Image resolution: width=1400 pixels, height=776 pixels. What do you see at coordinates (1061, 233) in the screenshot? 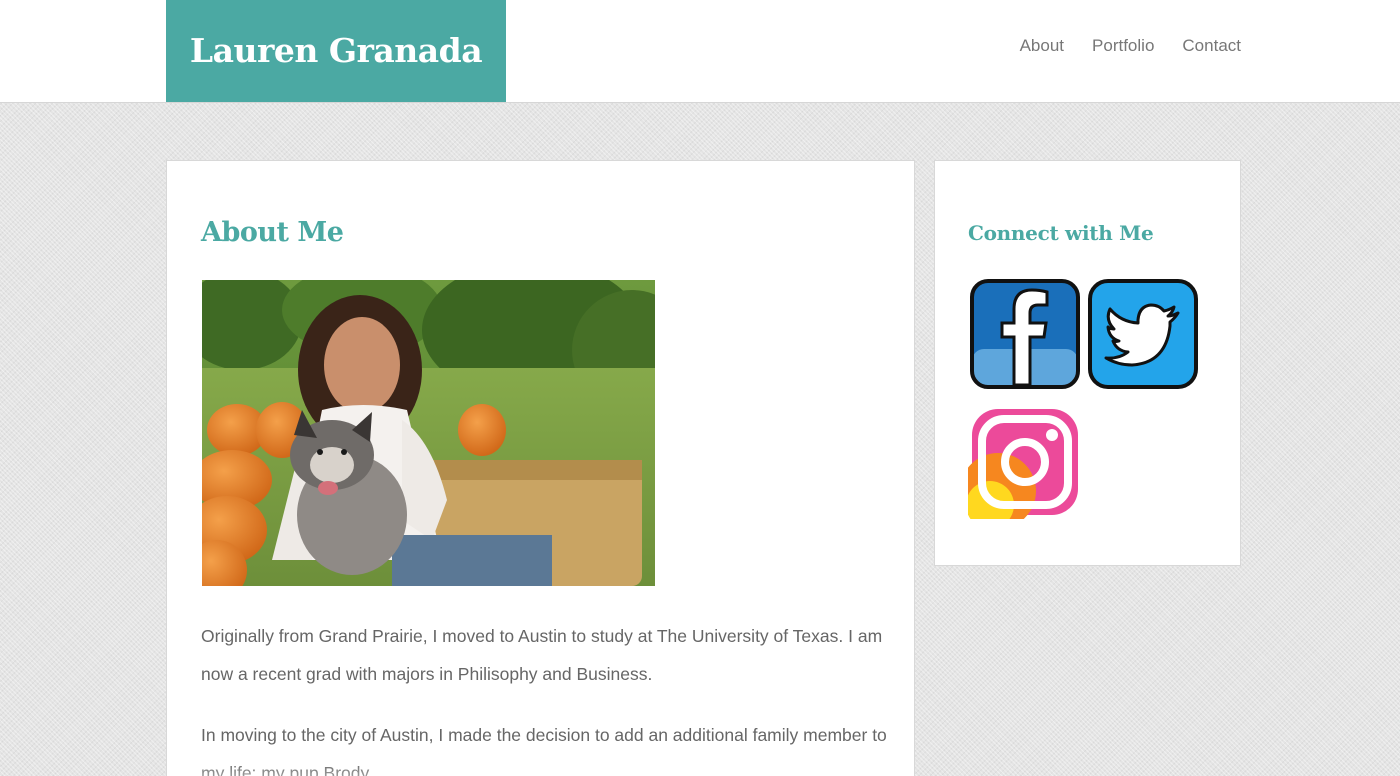
I see `widget-title: Connect with Me` at bounding box center [1061, 233].